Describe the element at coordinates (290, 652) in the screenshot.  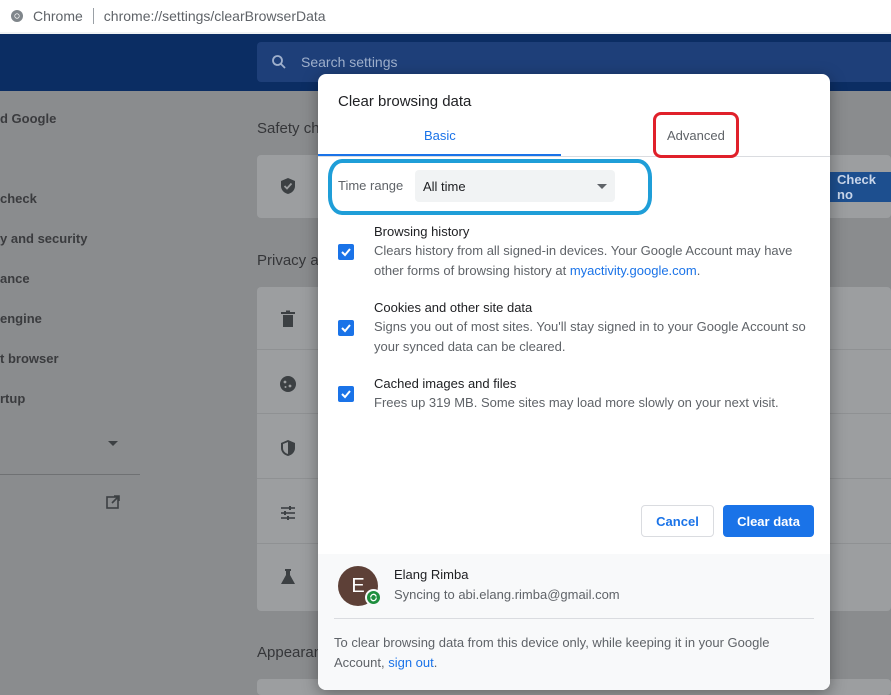
I see `section-appearance: Appearan` at that location.